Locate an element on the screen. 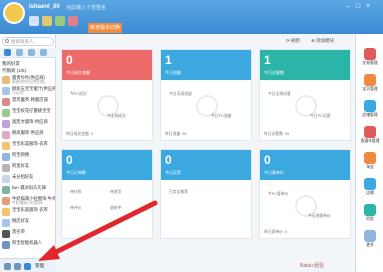 The height and width of the screenshot is (272, 383). list-item: 阿里好友 is located at coordinates (28, 168).